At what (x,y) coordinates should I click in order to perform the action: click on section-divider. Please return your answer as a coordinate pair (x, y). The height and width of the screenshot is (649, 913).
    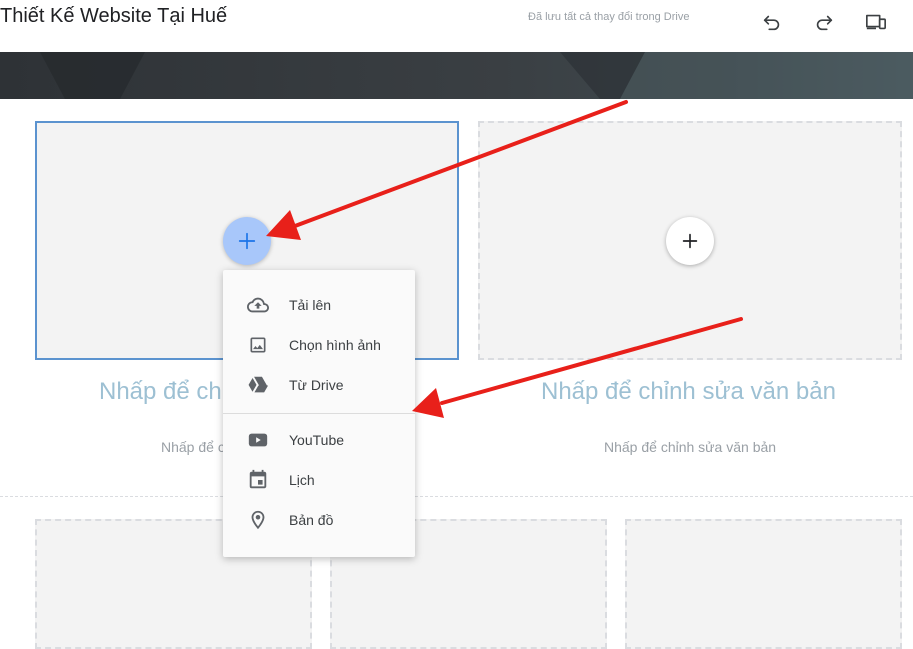
    Looking at the image, I should click on (456, 496).